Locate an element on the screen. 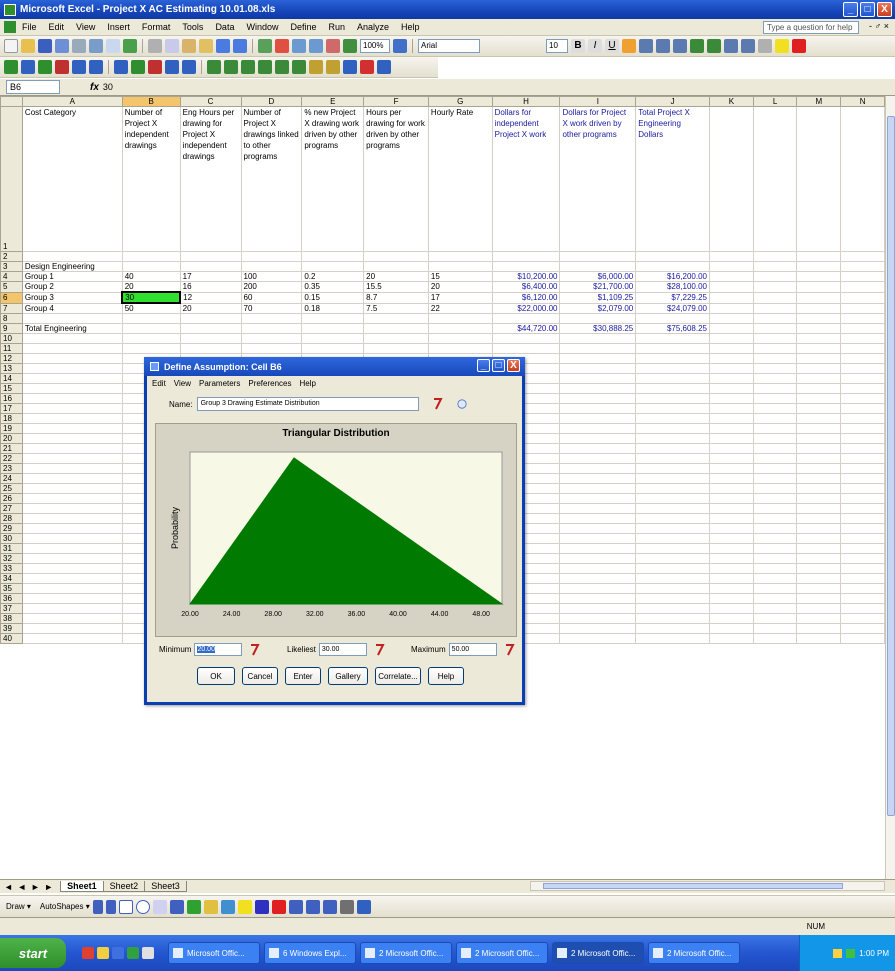 The image size is (895, 971). row-header: 13 is located at coordinates (11, 368).